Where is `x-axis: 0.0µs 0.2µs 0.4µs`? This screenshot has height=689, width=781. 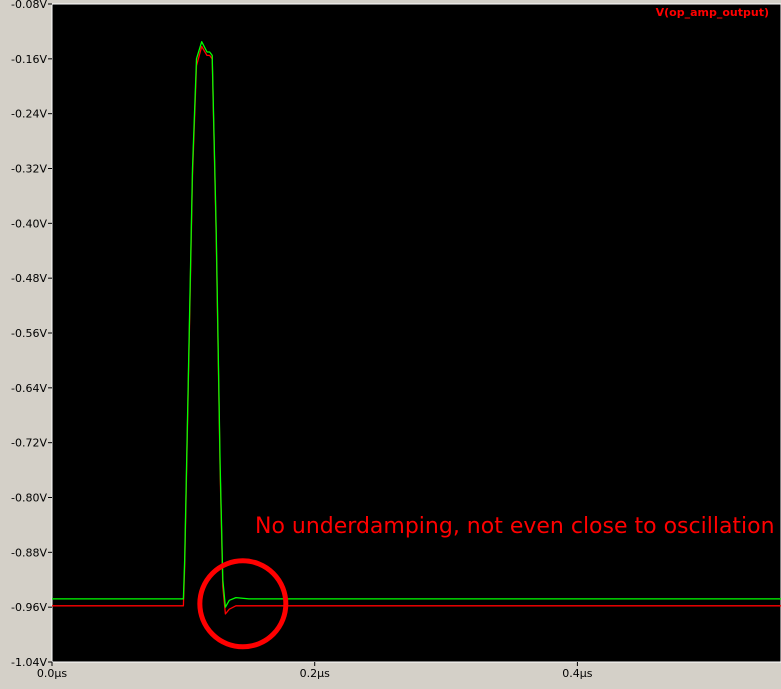
x-axis: 0.0µs 0.2µs 0.4µs is located at coordinates (315, 671).